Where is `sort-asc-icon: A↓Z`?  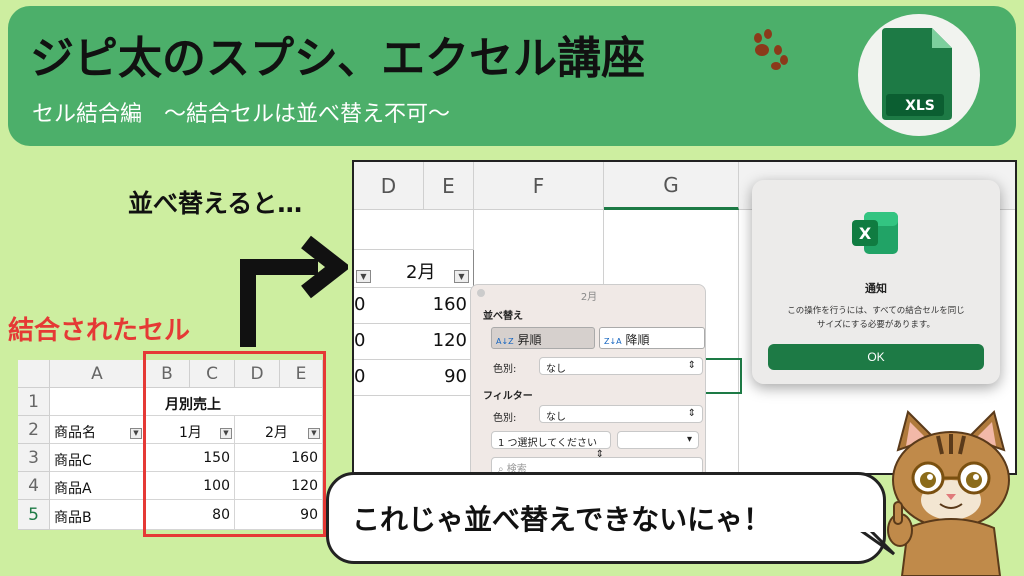 sort-asc-icon: A↓Z is located at coordinates (505, 341).